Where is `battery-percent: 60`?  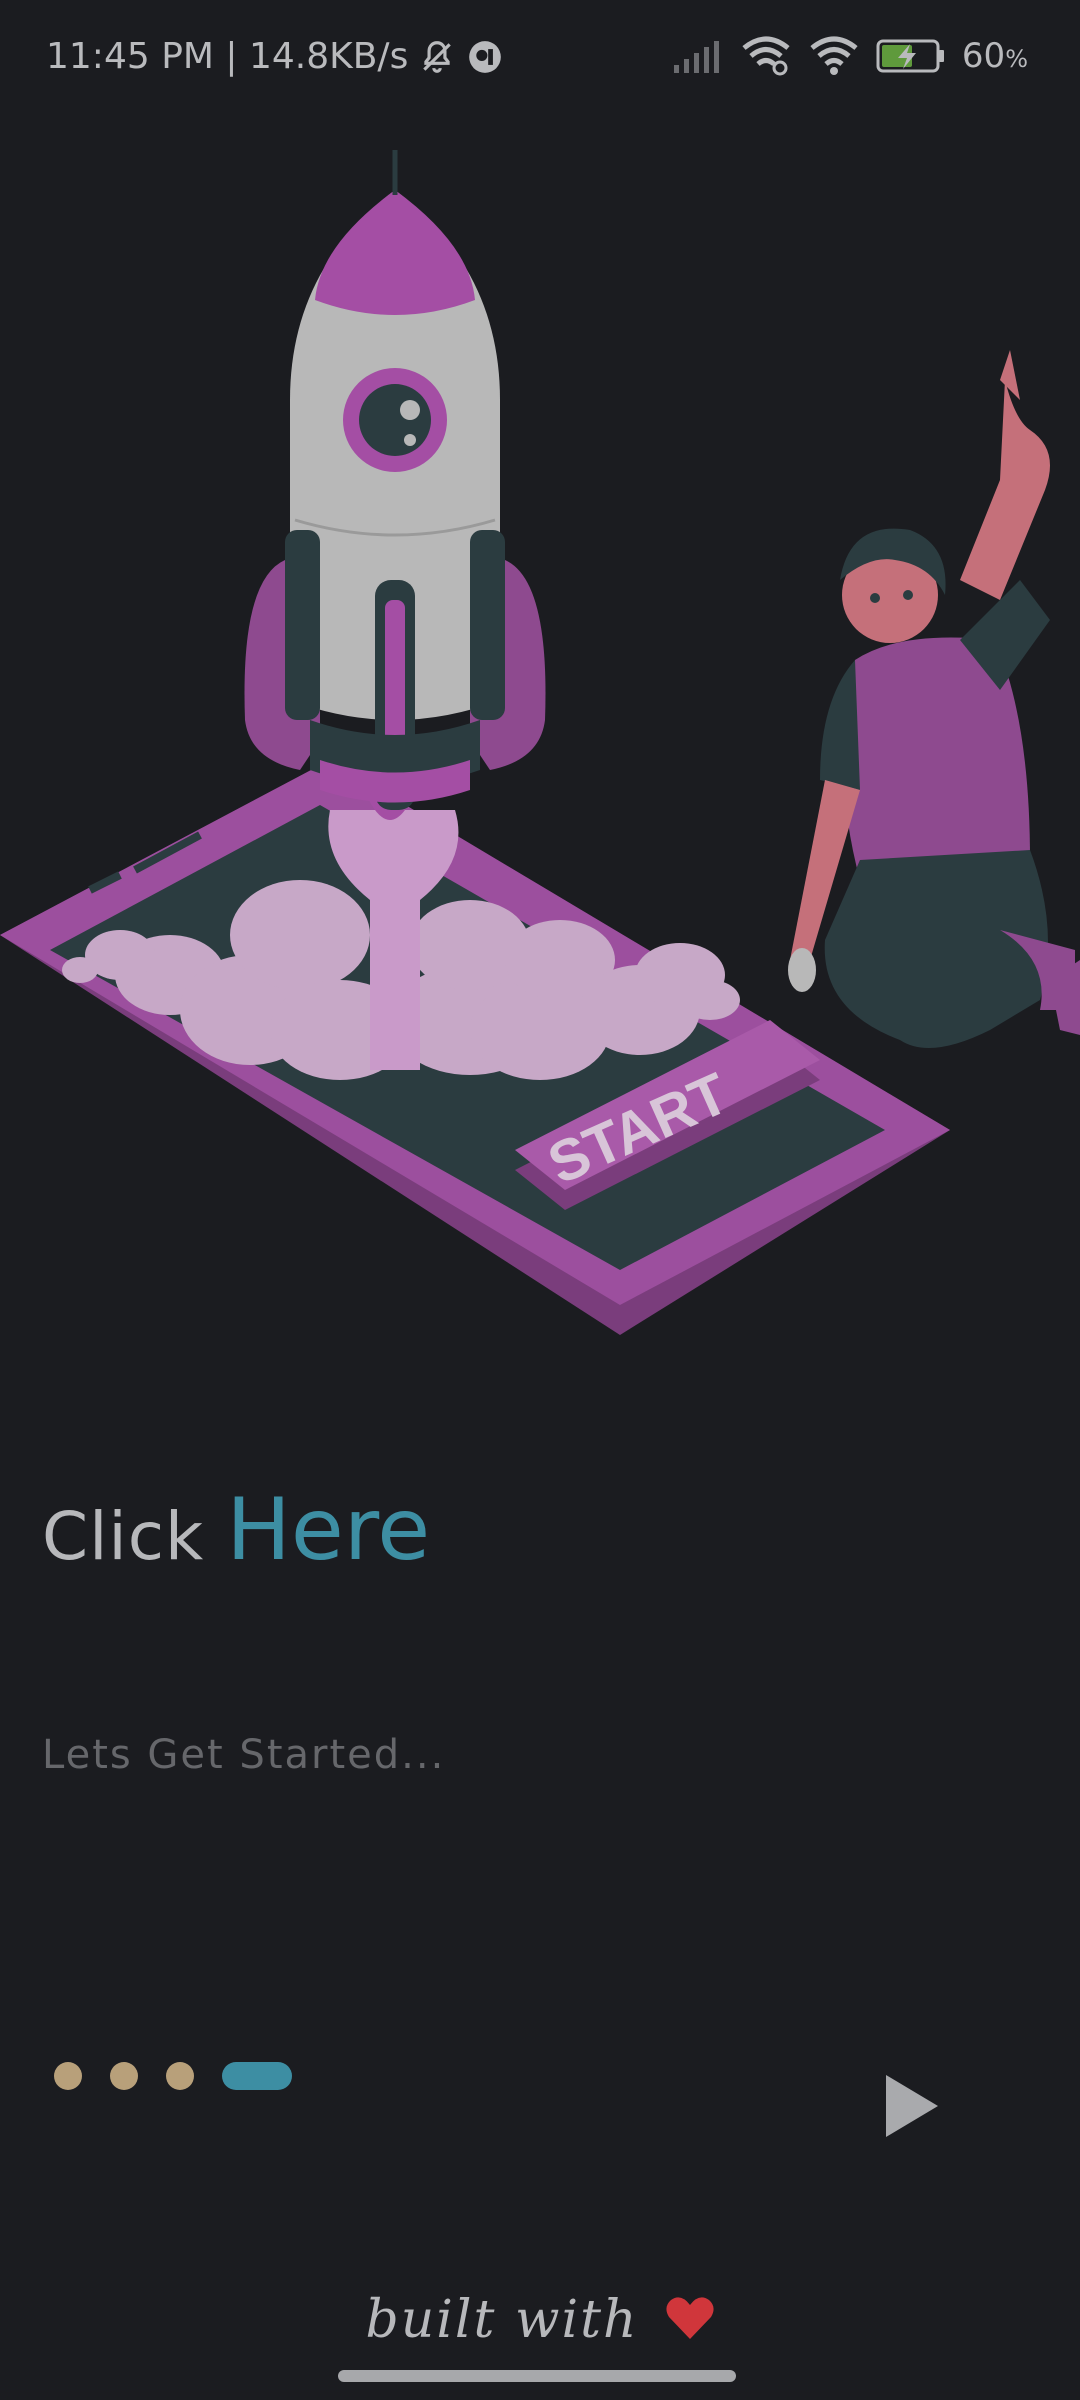
battery-percent: 60 is located at coordinates (983, 56).